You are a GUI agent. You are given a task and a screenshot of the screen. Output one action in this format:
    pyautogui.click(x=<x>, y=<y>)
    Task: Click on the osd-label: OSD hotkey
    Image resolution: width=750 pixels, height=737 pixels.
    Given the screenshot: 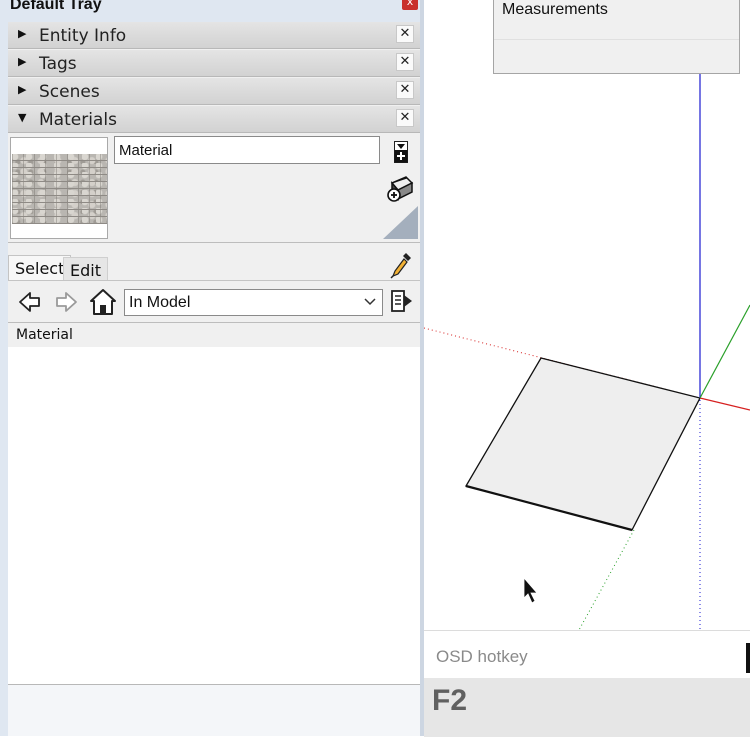 What is the action you would take?
    pyautogui.click(x=482, y=656)
    